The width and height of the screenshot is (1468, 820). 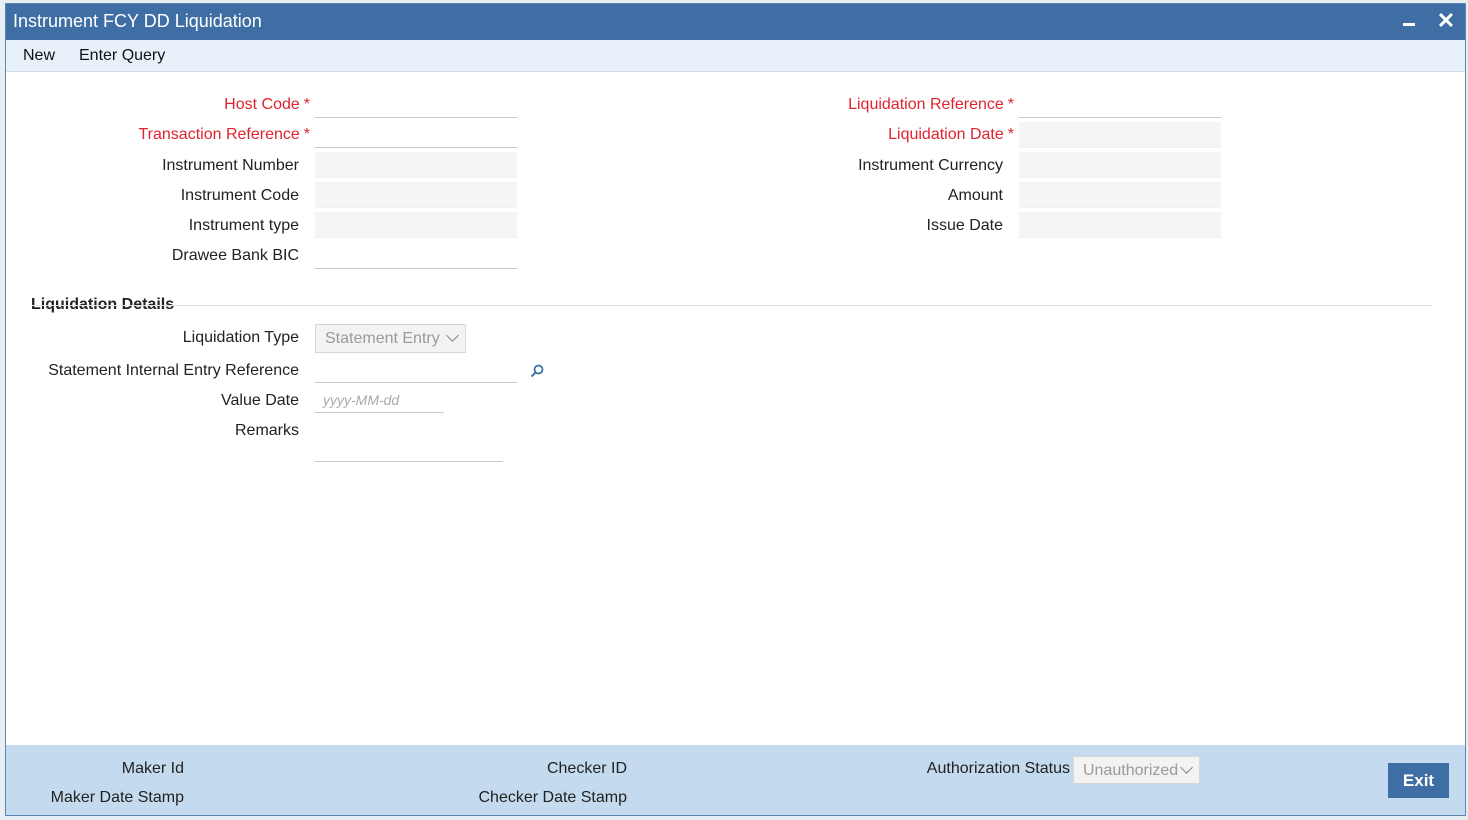 I want to click on menu-enter-query: Enter Query, so click(x=122, y=56).